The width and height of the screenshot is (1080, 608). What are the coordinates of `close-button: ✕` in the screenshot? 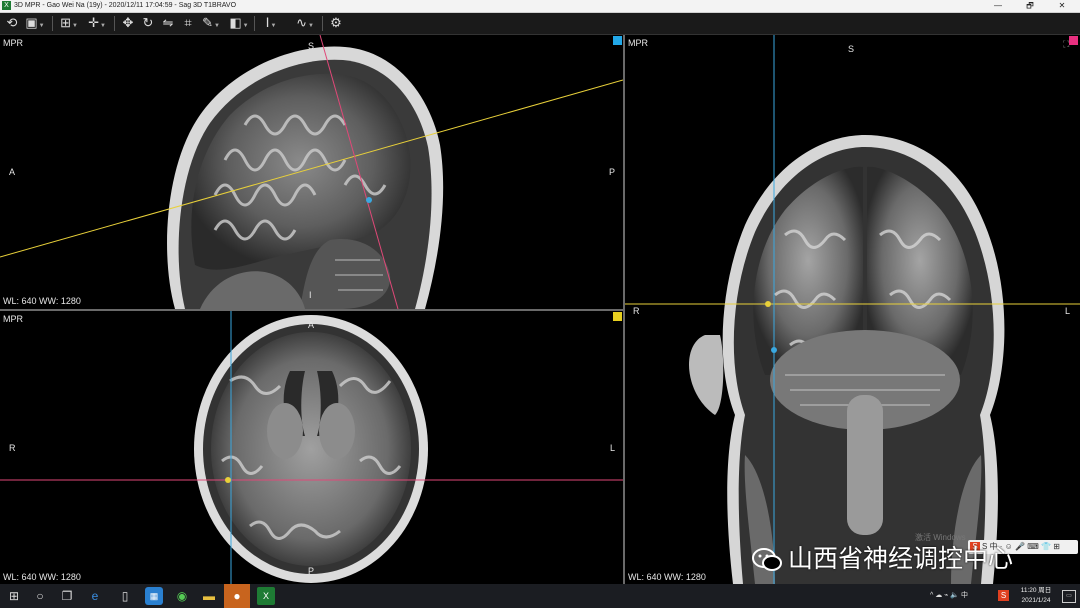 It's located at (1062, 6).